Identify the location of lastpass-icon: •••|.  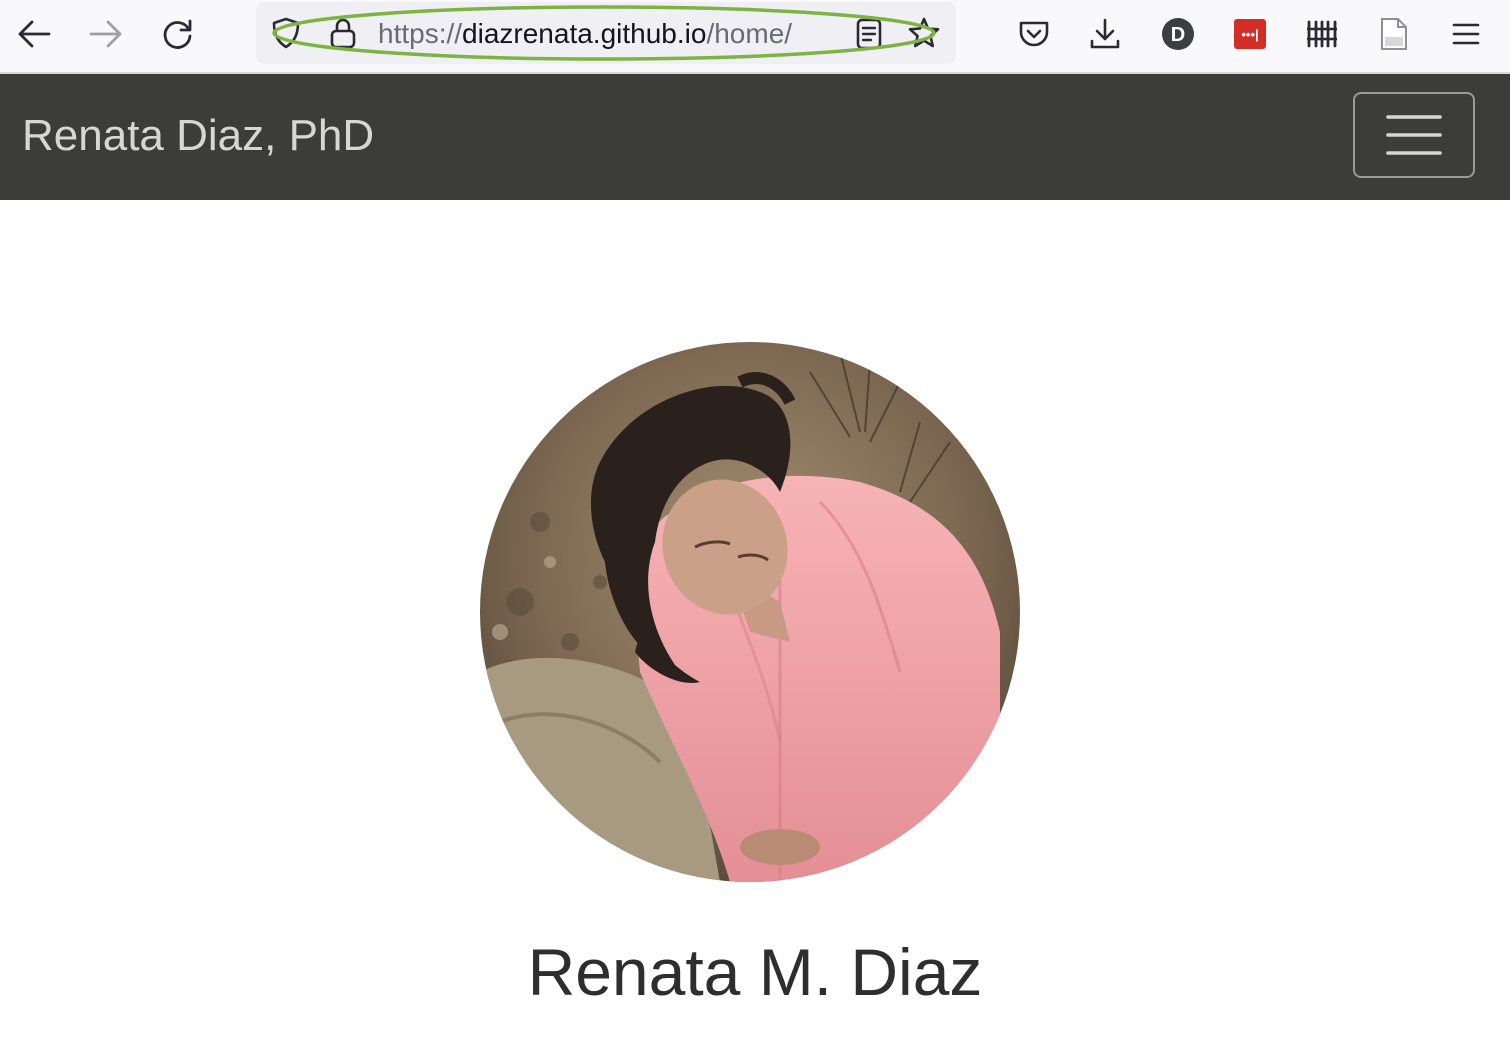
(1250, 34).